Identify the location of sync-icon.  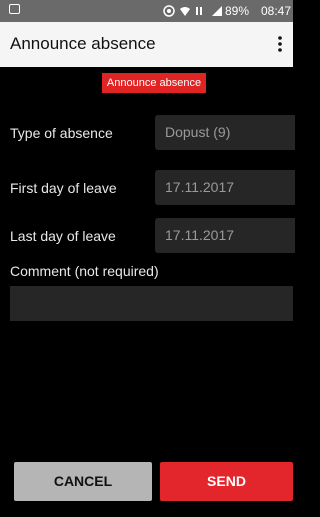
(169, 11).